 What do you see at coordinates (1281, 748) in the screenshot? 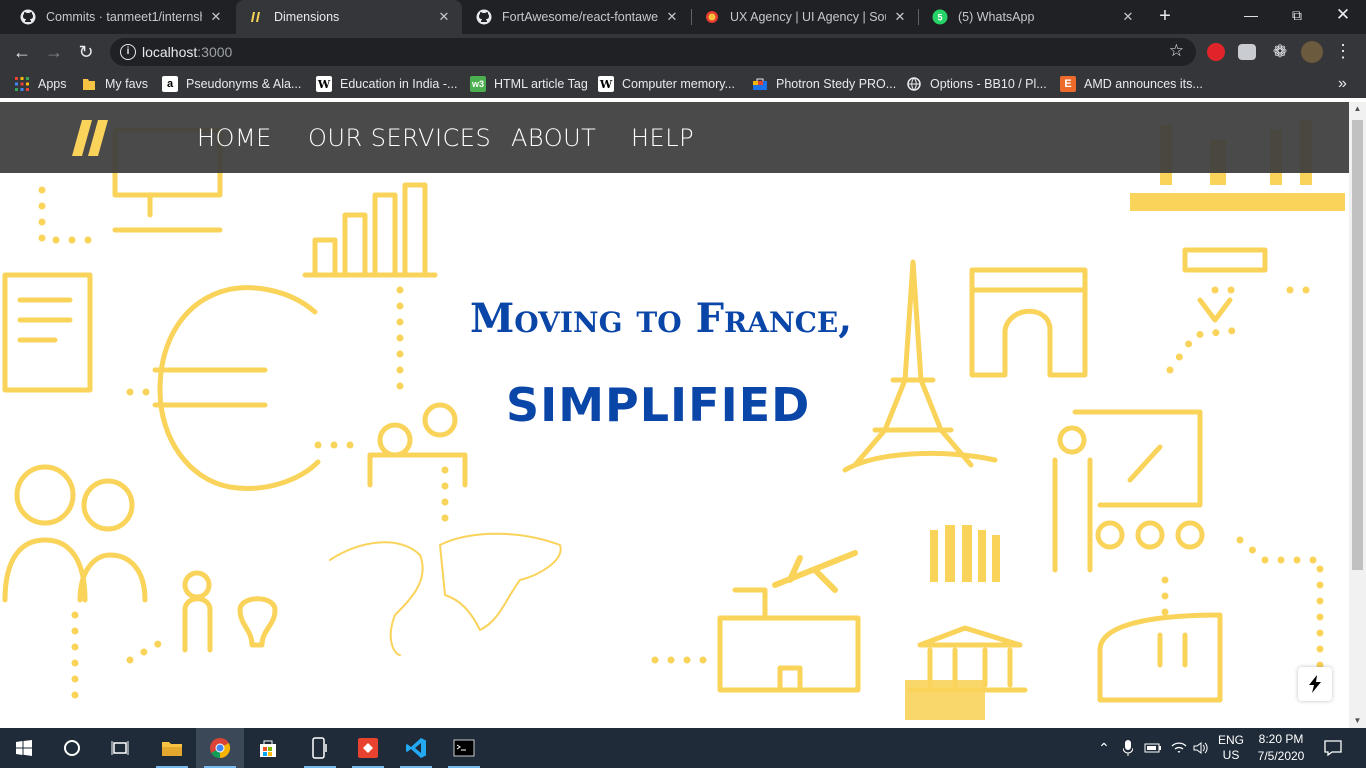
I see `clock: 8:20 PM 7/5/2020` at bounding box center [1281, 748].